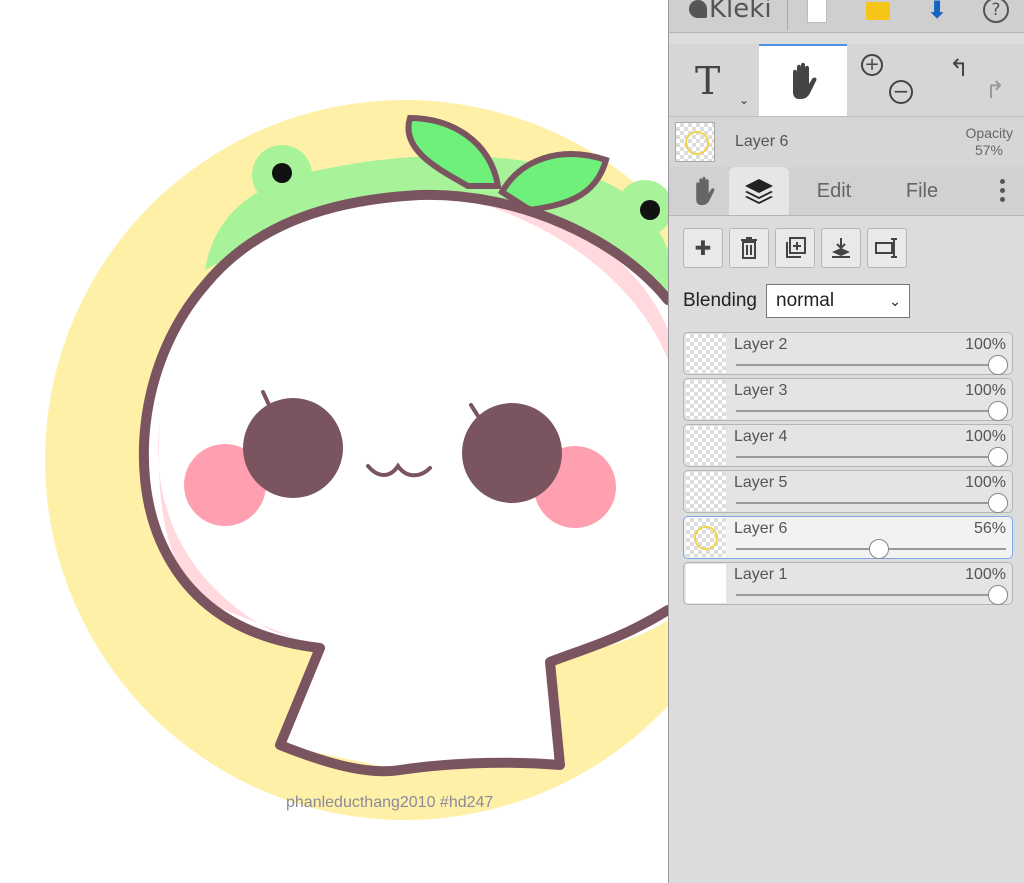 The height and width of the screenshot is (883, 1024). I want to click on layer-actions: ✚, so click(846, 246).